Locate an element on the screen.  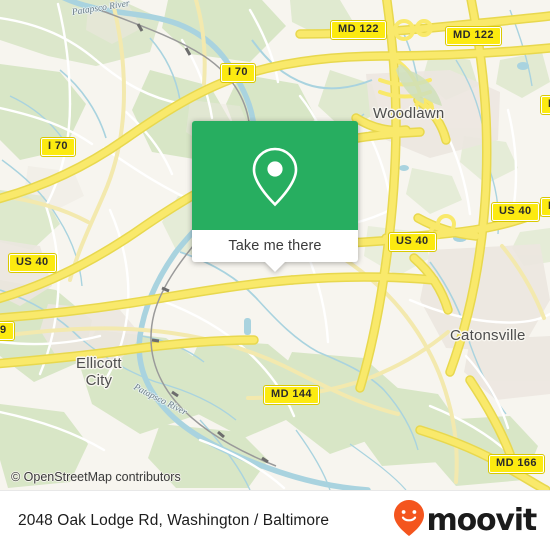
moovit-wordmark: moovit is located at coordinates (482, 520).